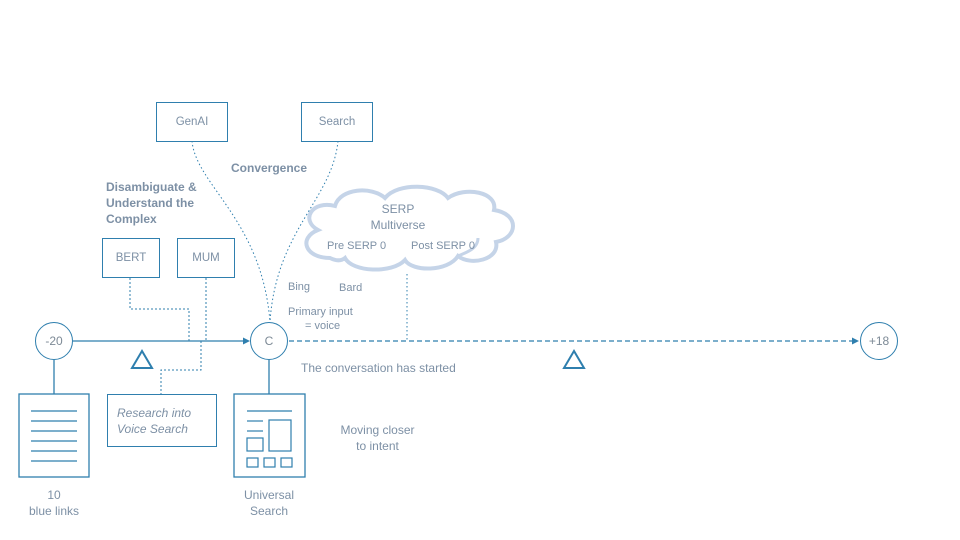 The image size is (960, 540). I want to click on center-label: C, so click(269, 341).